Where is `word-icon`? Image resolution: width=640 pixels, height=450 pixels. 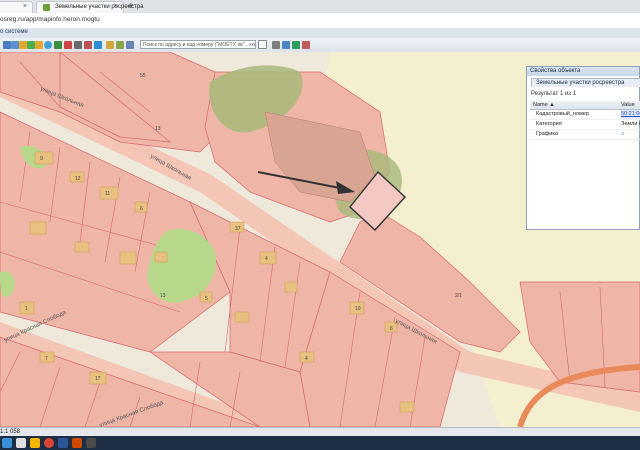
word-icon is located at coordinates (63, 443).